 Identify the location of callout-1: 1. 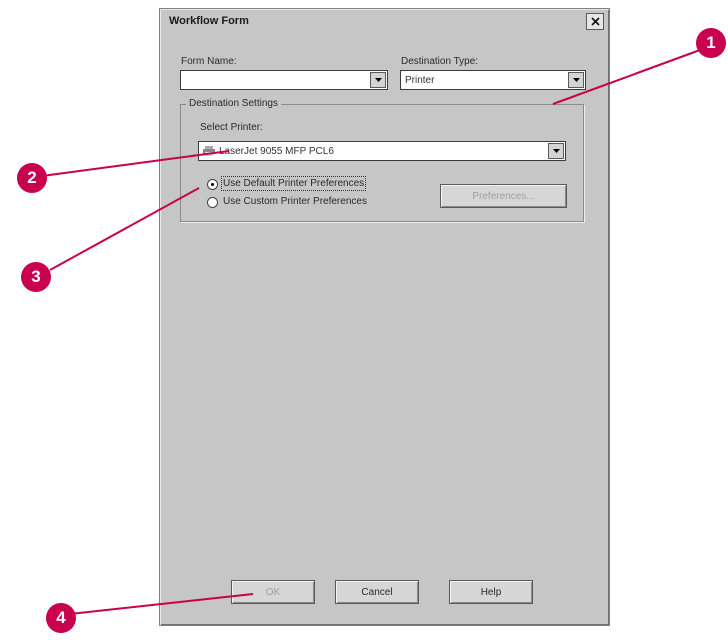
(711, 43).